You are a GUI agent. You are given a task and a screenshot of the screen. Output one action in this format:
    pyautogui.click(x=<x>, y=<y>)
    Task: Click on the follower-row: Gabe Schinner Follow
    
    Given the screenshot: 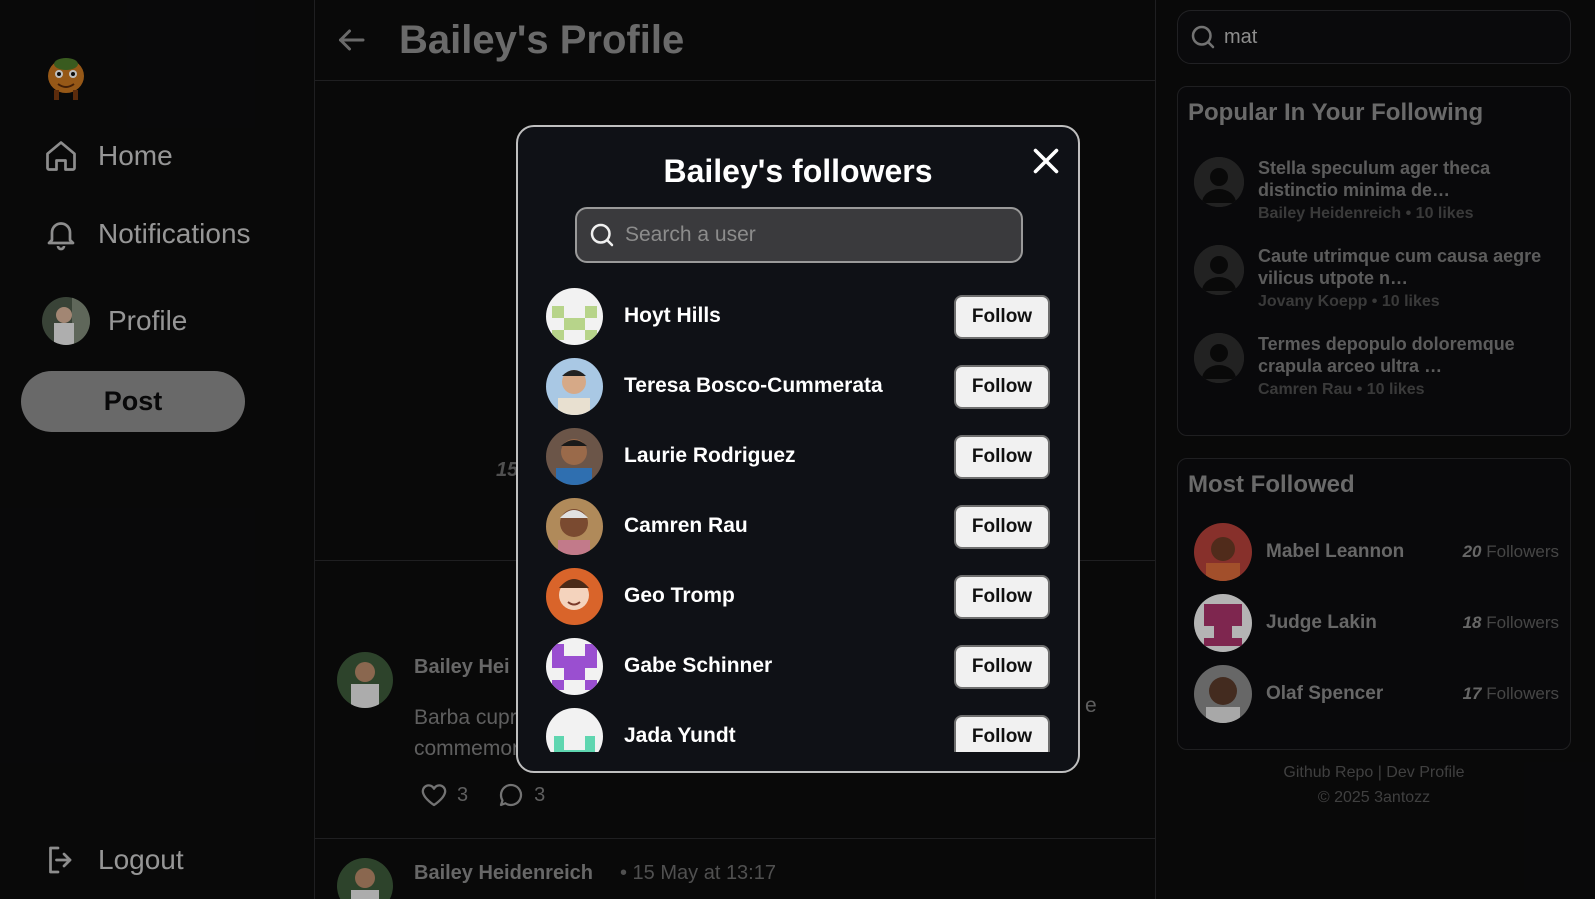 What is the action you would take?
    pyautogui.click(x=798, y=667)
    